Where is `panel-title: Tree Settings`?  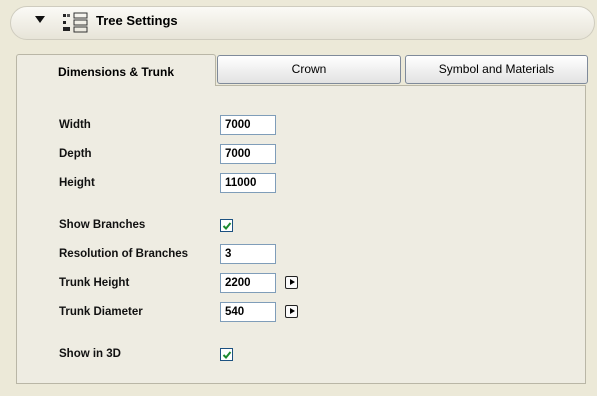 panel-title: Tree Settings is located at coordinates (137, 20).